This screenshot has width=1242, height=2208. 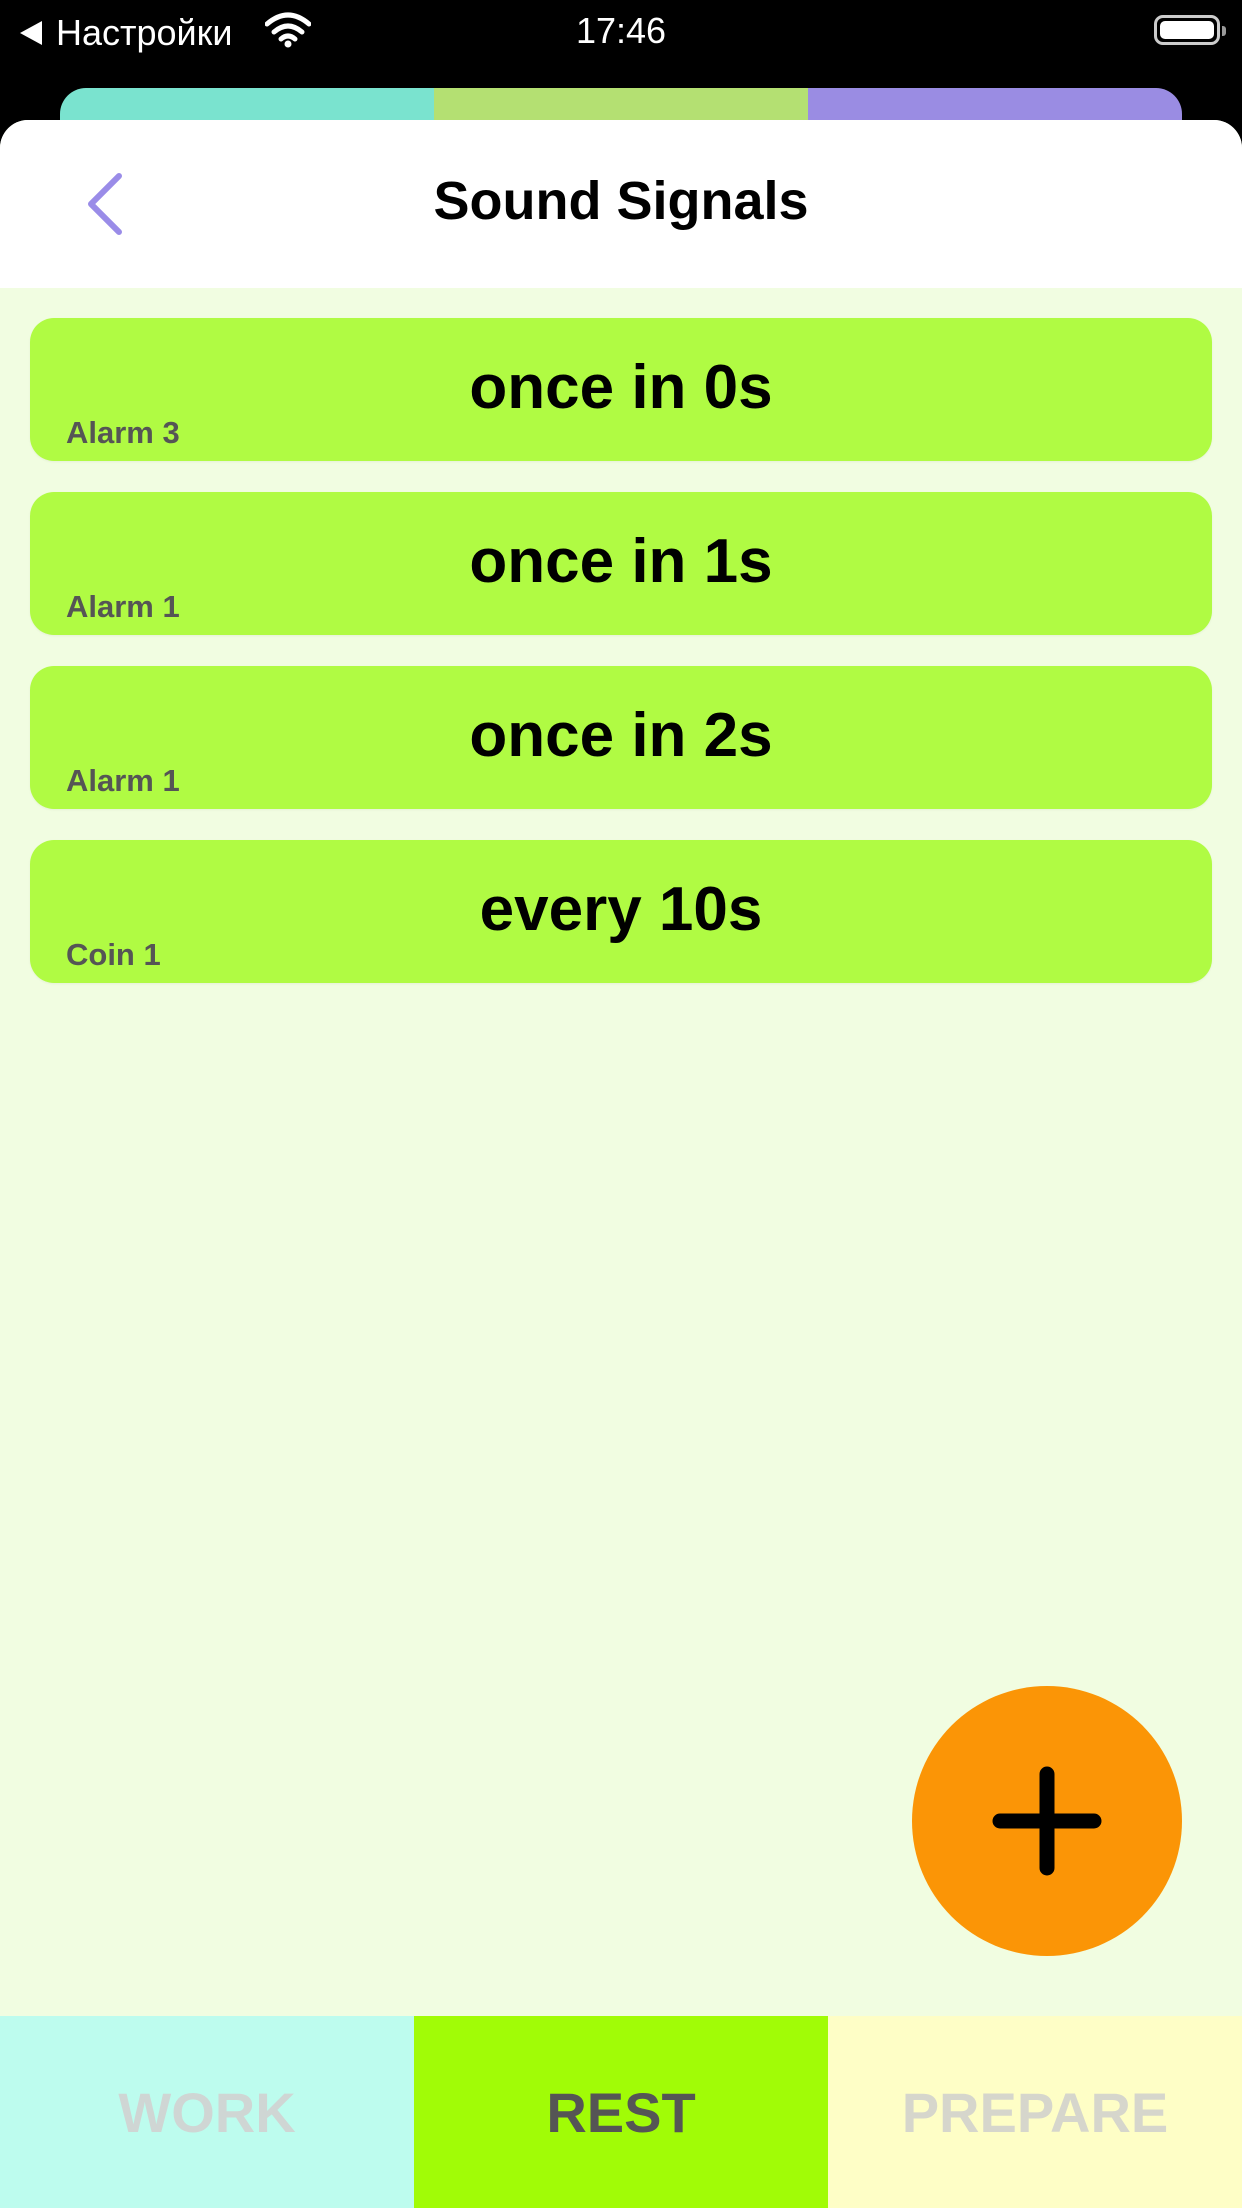 I want to click on plus-icon, so click(x=1047, y=1821).